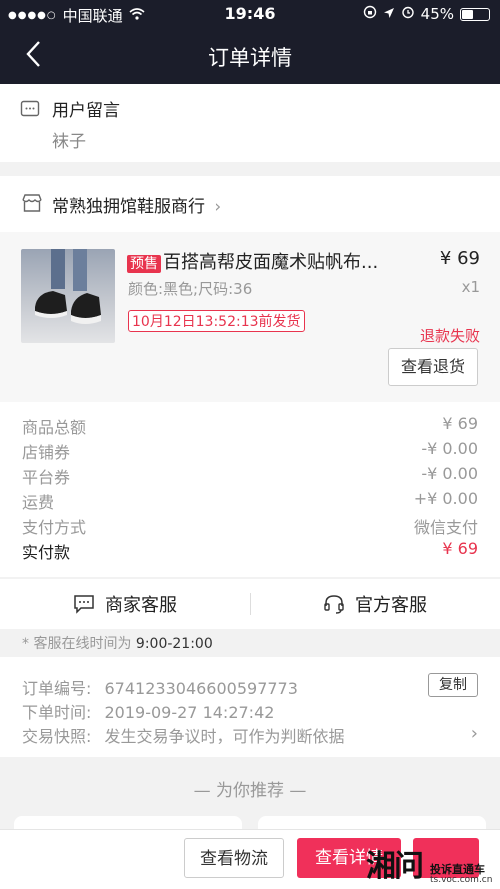 This screenshot has height=889, width=500. What do you see at coordinates (38, 502) in the screenshot?
I see `summary-label: 运费` at bounding box center [38, 502].